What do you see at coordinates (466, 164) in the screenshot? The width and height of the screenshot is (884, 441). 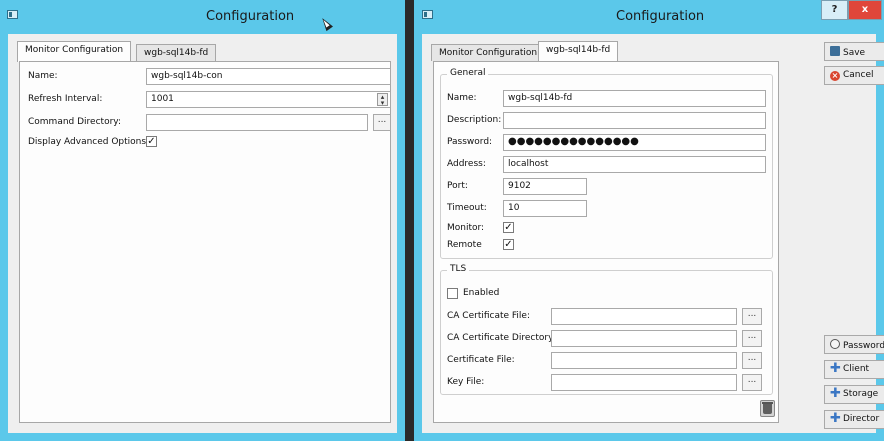 I see `address-label: Address:` at bounding box center [466, 164].